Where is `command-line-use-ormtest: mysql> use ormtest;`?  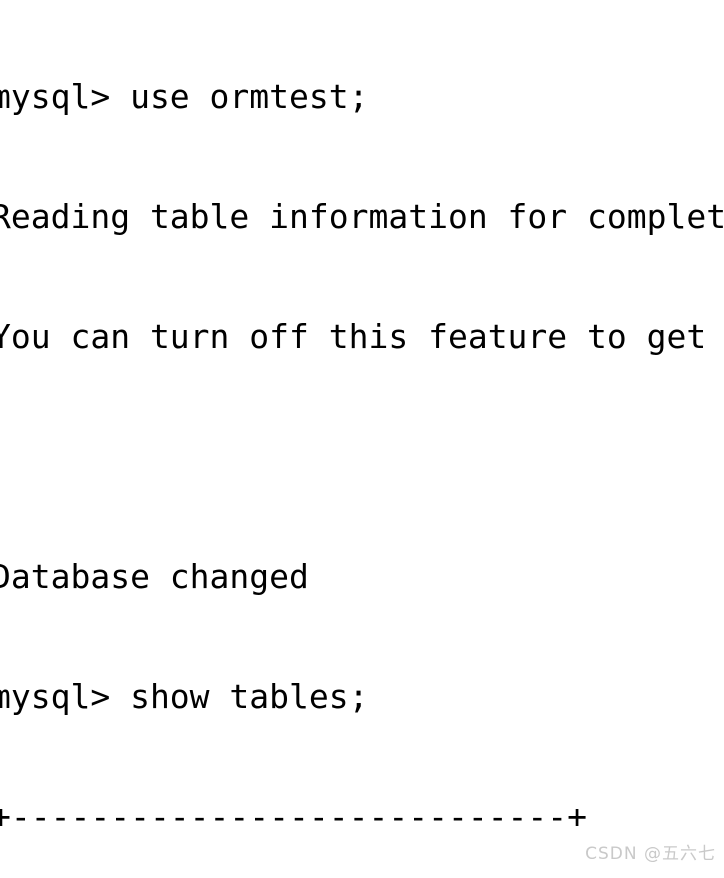 command-line-use-ormtest: mysql> use ormtest; is located at coordinates (184, 96).